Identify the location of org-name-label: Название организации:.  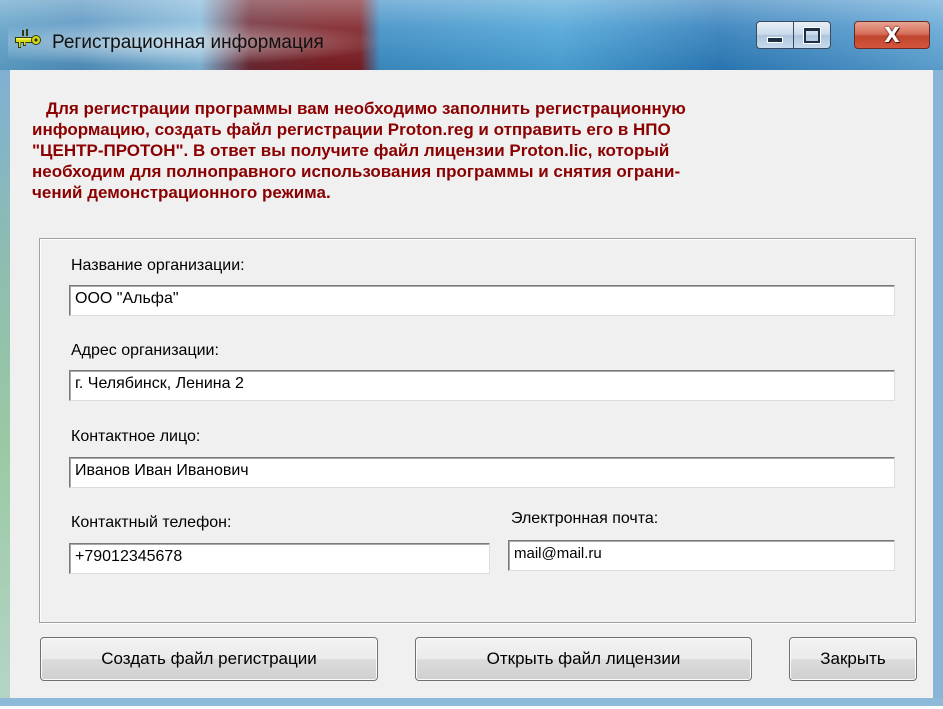
(158, 265).